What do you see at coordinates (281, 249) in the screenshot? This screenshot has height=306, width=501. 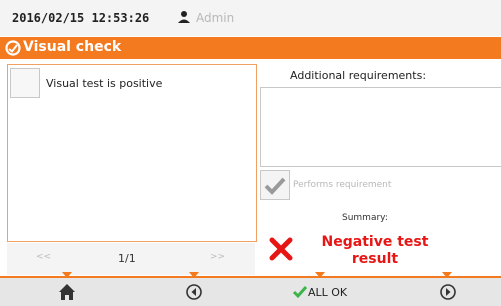 I see `cross-icon` at bounding box center [281, 249].